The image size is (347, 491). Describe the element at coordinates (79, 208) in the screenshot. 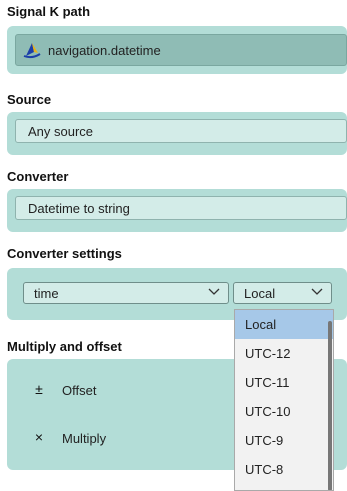

I see `converter-value: Datetime to string` at that location.